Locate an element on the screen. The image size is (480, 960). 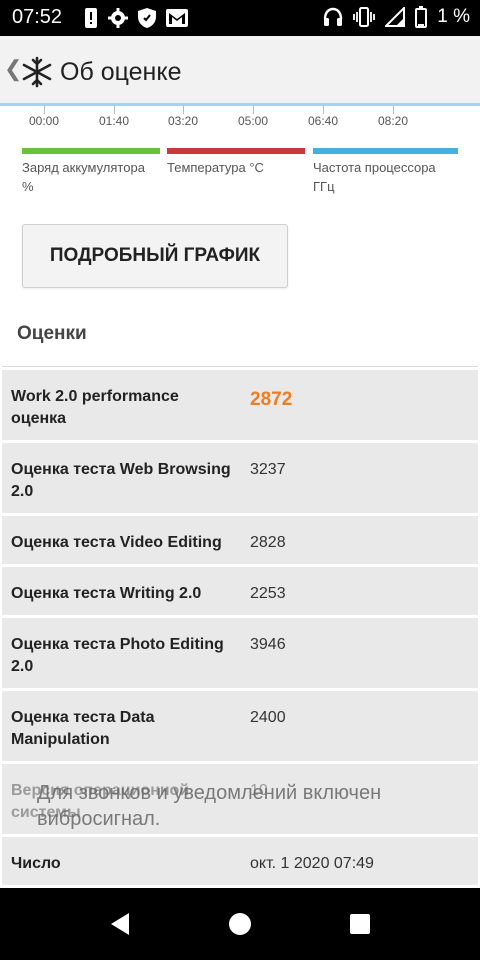
legend-temperature: Температура °C is located at coordinates (236, 162).